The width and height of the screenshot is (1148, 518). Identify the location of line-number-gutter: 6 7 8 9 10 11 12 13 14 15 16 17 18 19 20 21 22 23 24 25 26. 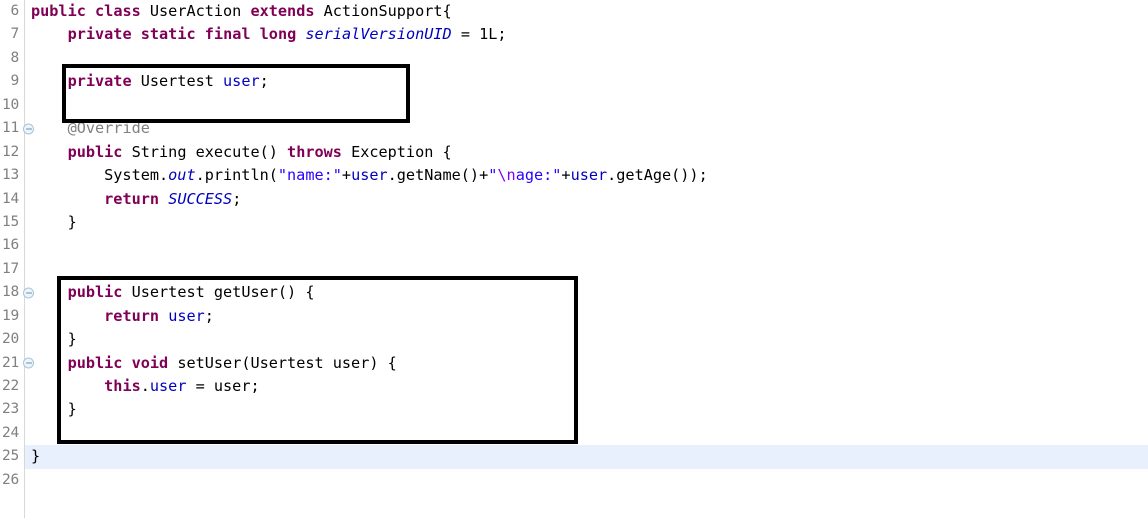
(17, 259).